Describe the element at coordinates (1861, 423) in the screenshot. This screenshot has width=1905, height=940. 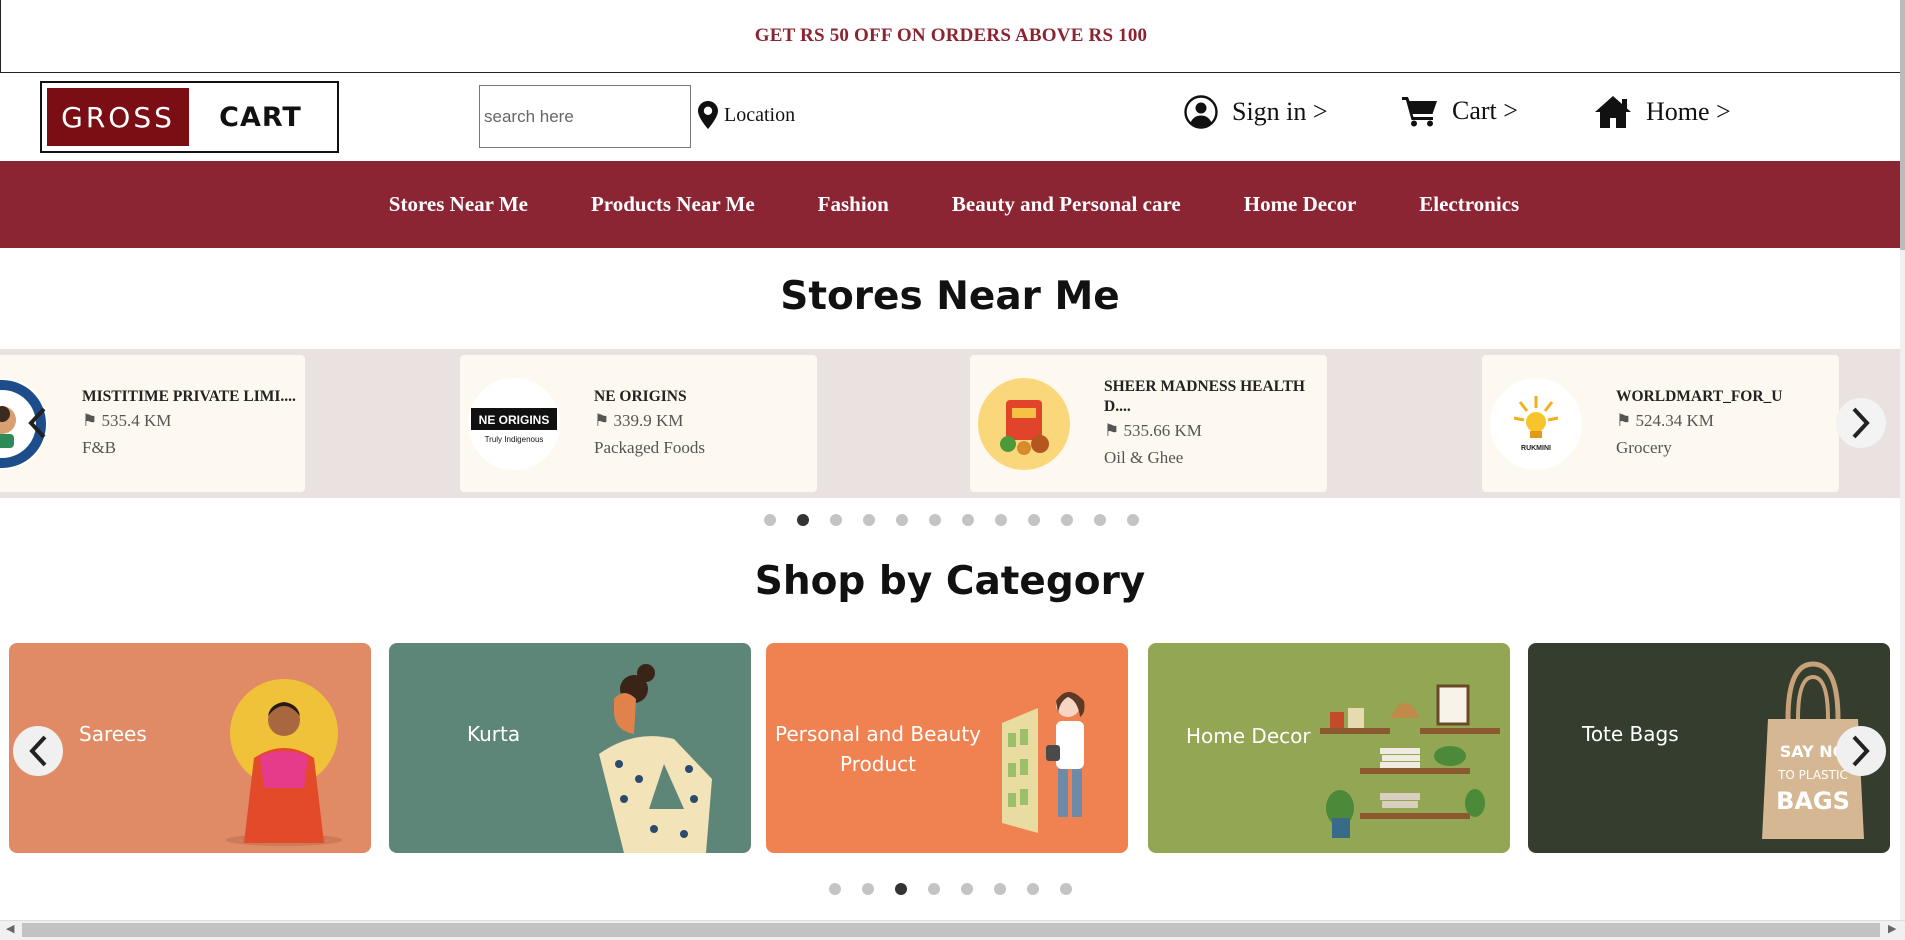
I see `stores-next-button` at that location.